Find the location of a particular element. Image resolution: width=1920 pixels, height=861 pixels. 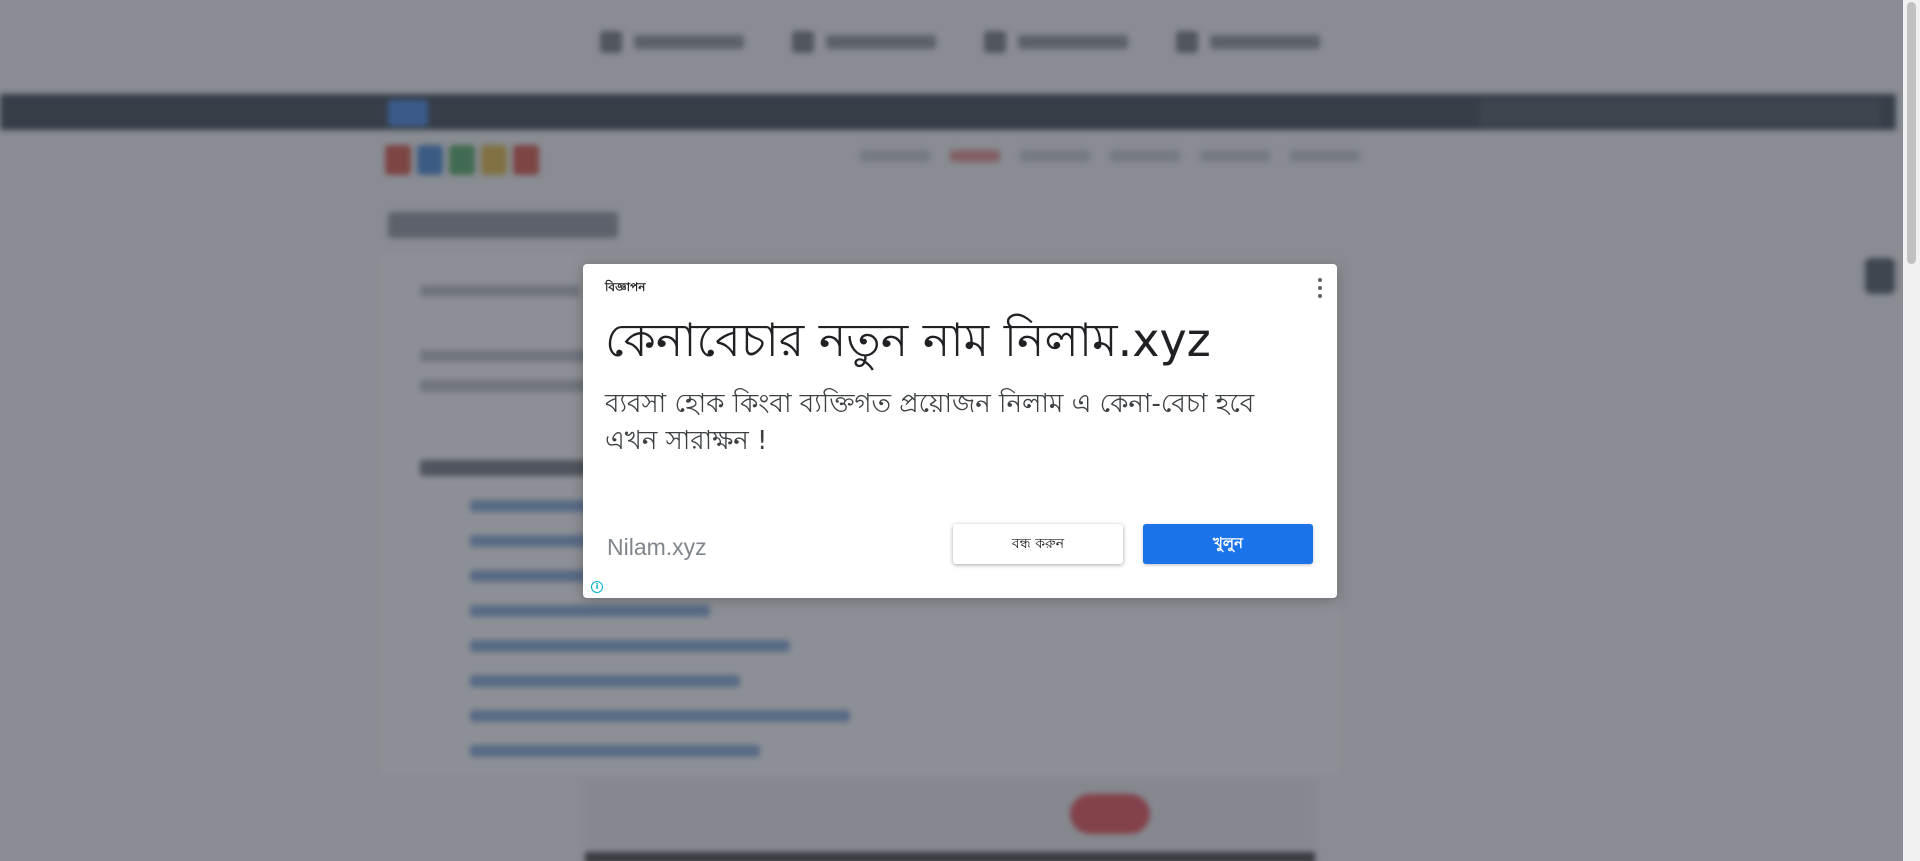

open-ad-button: খুলুন is located at coordinates (1228, 544).